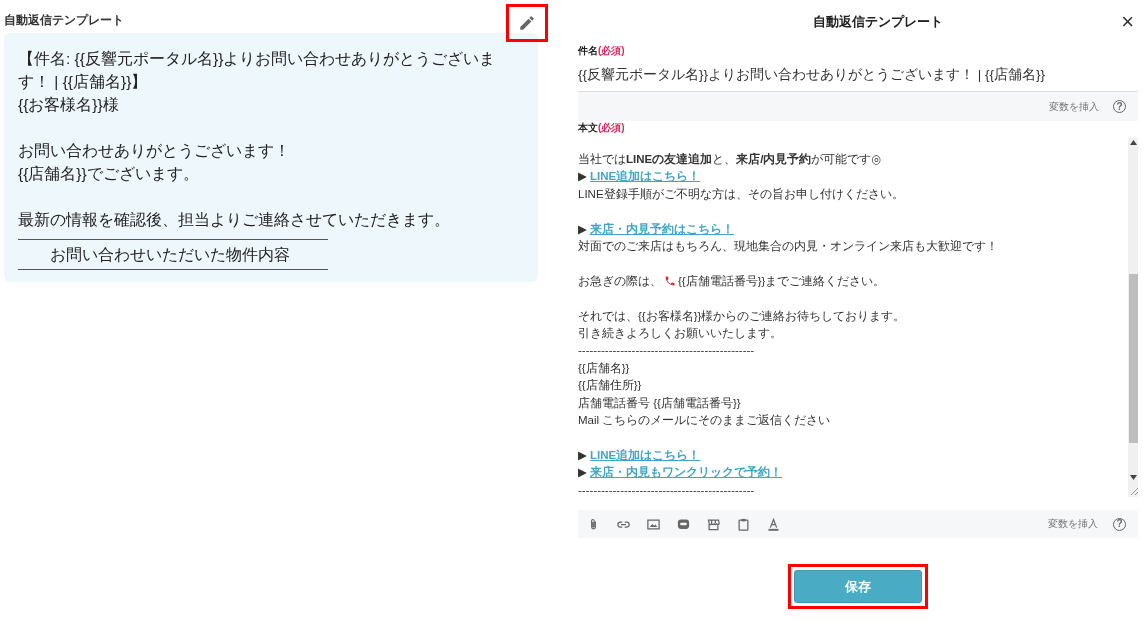 This screenshot has width=1143, height=621. I want to click on field-label: 本文, so click(588, 128).